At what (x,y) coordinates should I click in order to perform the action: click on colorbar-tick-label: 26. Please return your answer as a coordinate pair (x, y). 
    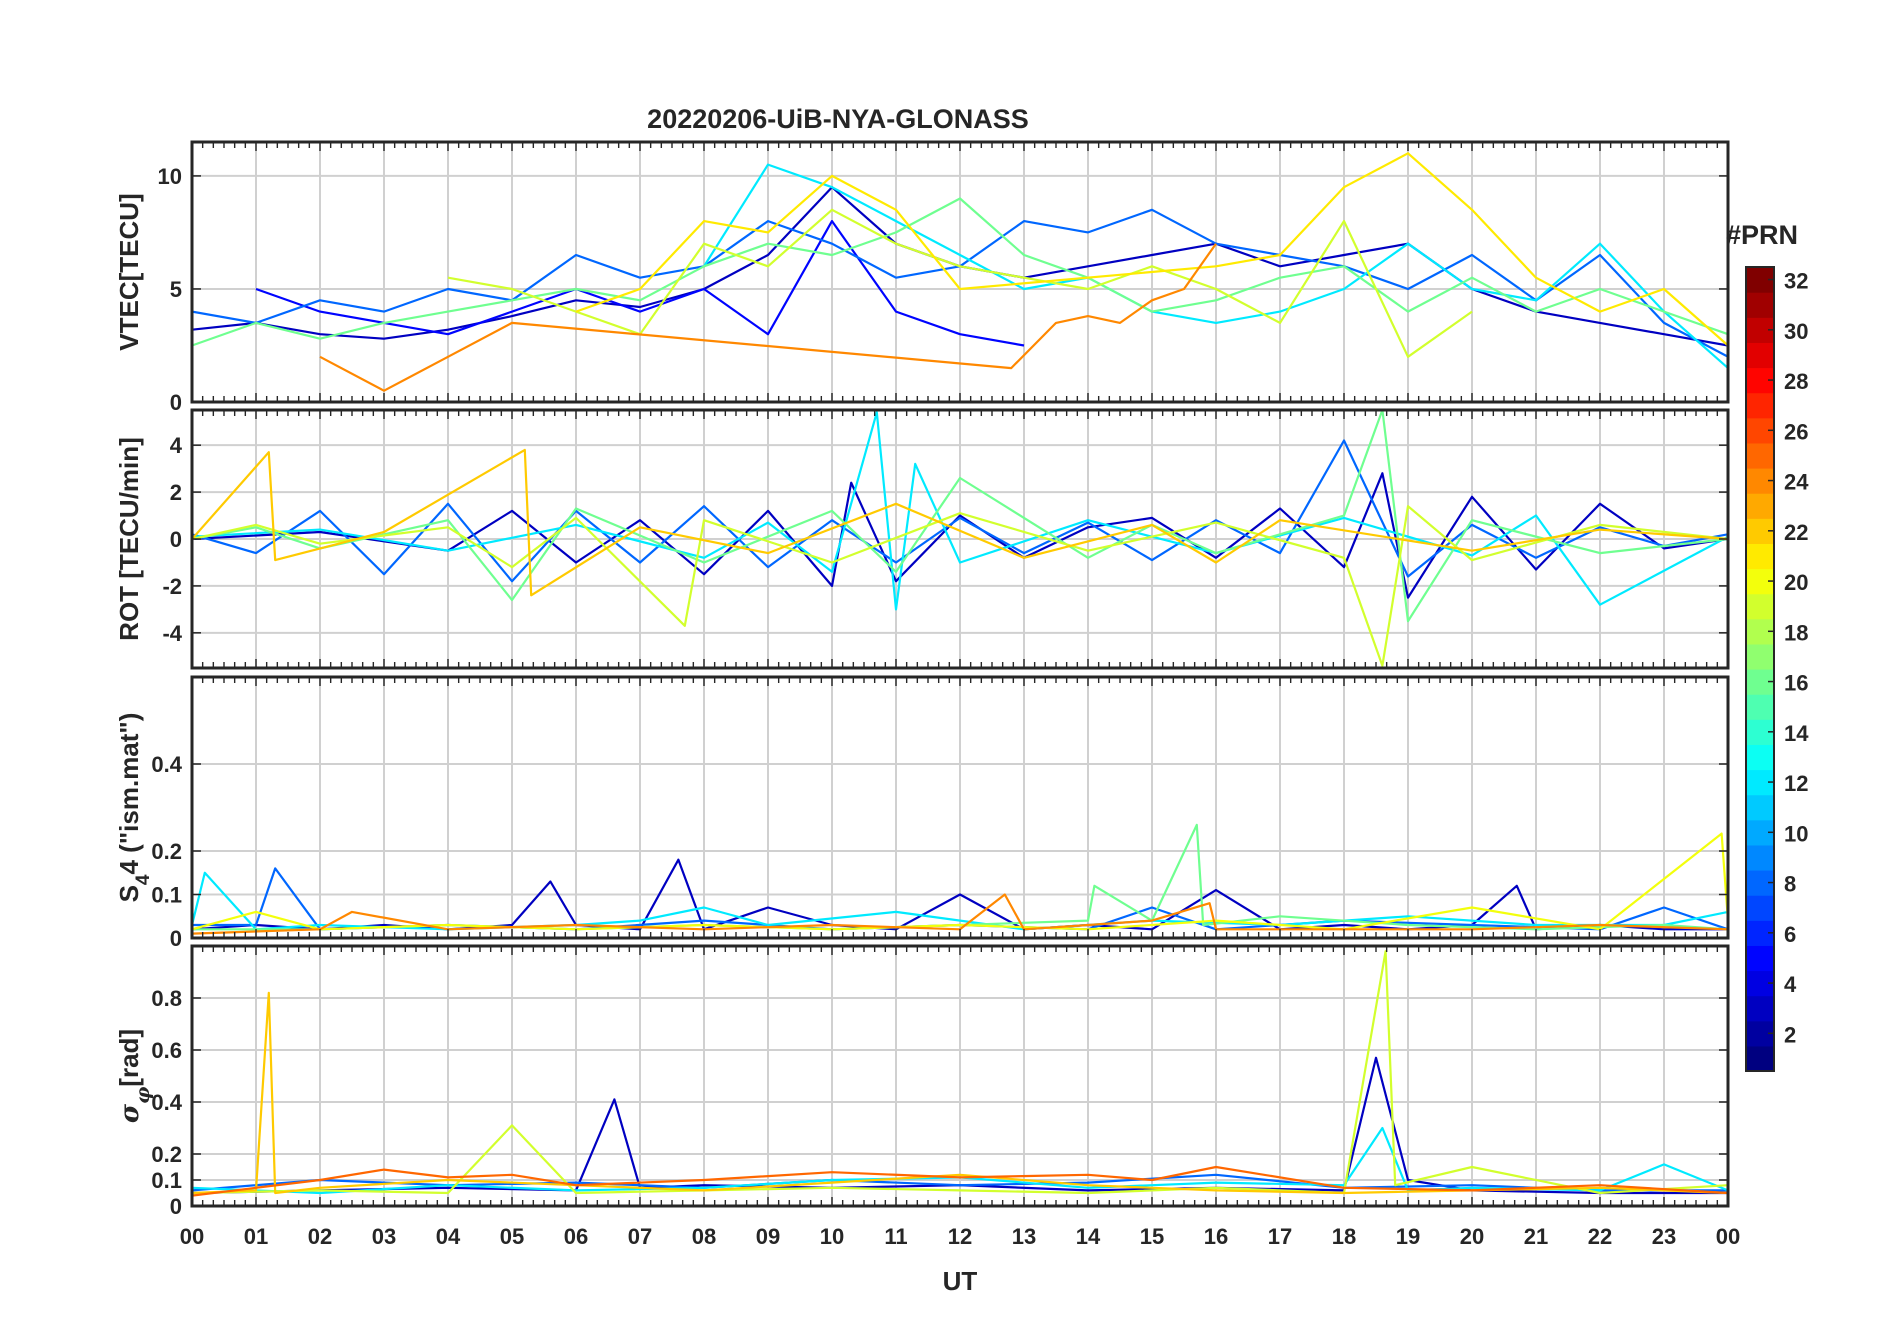
    Looking at the image, I should click on (1796, 431).